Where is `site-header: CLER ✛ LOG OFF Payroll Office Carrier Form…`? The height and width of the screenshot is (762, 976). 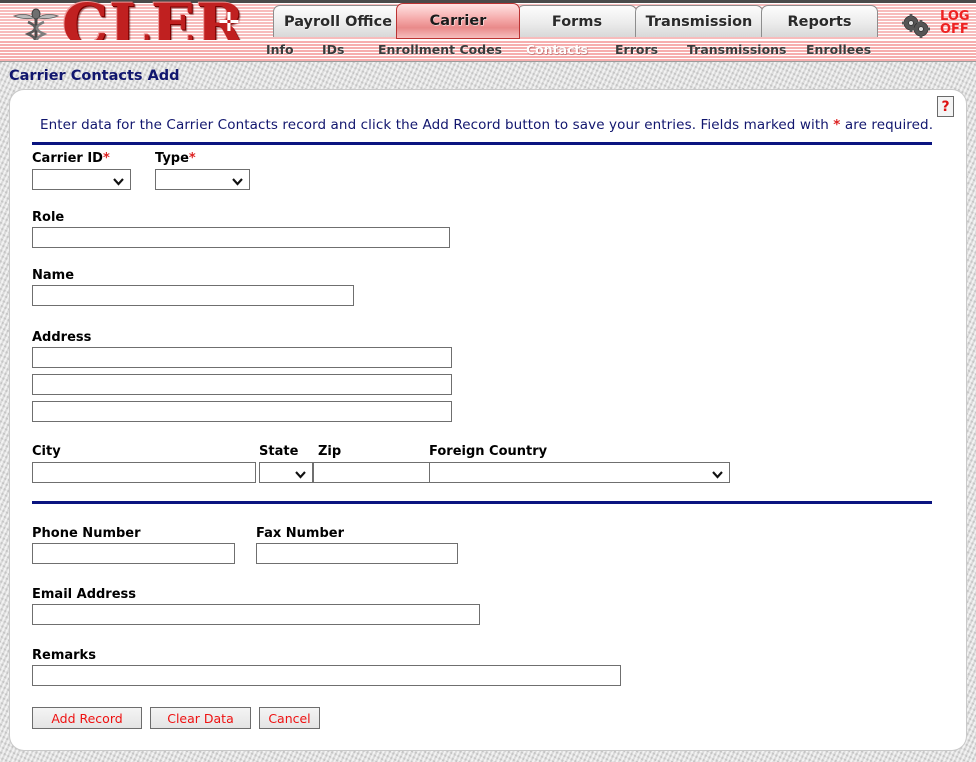 site-header: CLER ✛ LOG OFF Payroll Office Carrier Form… is located at coordinates (488, 31).